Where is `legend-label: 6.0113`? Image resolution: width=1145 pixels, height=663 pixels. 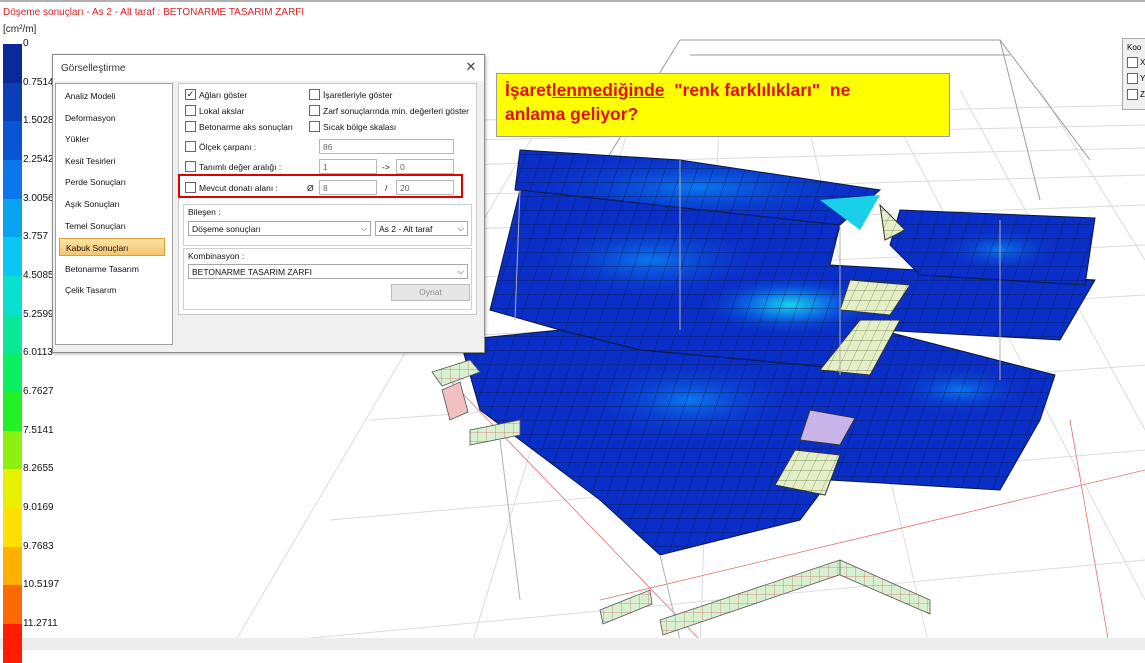 legend-label: 6.0113 is located at coordinates (38, 353).